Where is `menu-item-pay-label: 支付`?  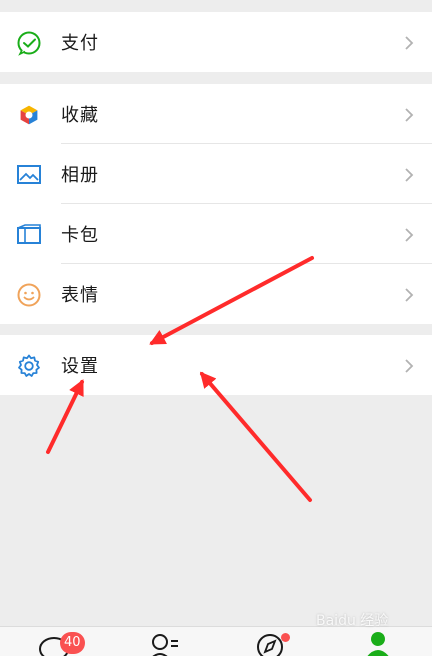 menu-item-pay-label: 支付 is located at coordinates (80, 43).